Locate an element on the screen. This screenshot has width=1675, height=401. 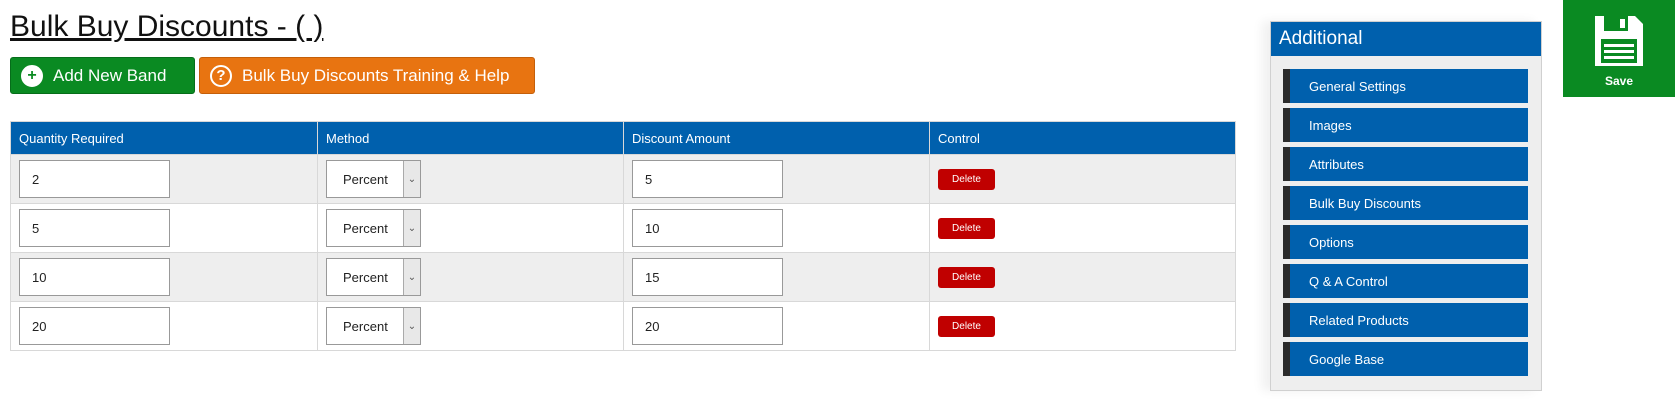
quantity-input: 20 is located at coordinates (94, 326).